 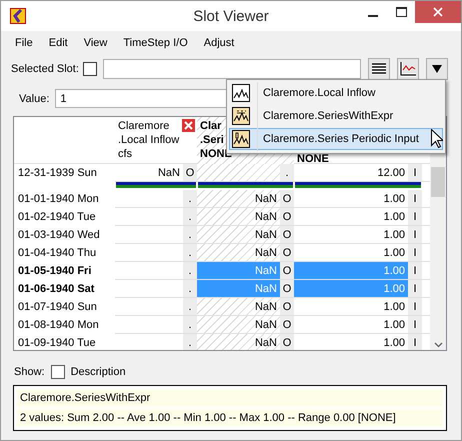 What do you see at coordinates (89, 69) in the screenshot?
I see `slot-checkbox` at bounding box center [89, 69].